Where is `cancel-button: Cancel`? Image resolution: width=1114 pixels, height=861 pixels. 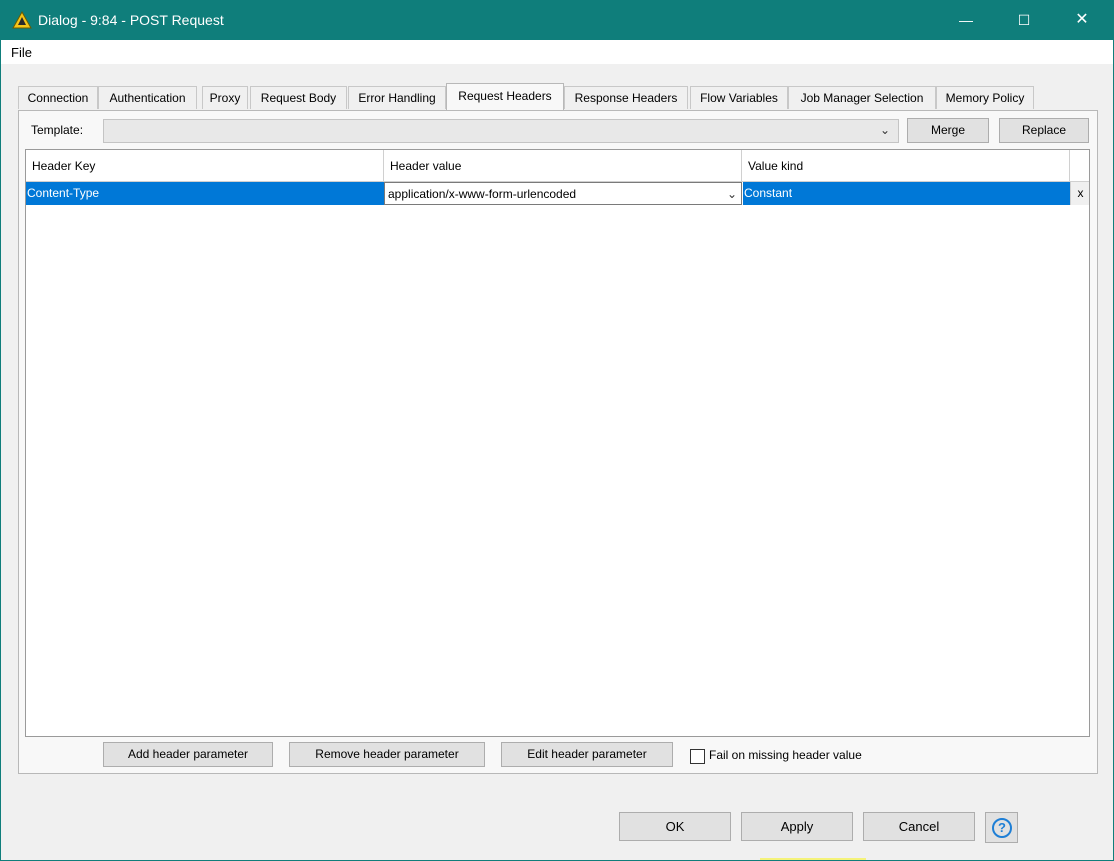 cancel-button: Cancel is located at coordinates (919, 826).